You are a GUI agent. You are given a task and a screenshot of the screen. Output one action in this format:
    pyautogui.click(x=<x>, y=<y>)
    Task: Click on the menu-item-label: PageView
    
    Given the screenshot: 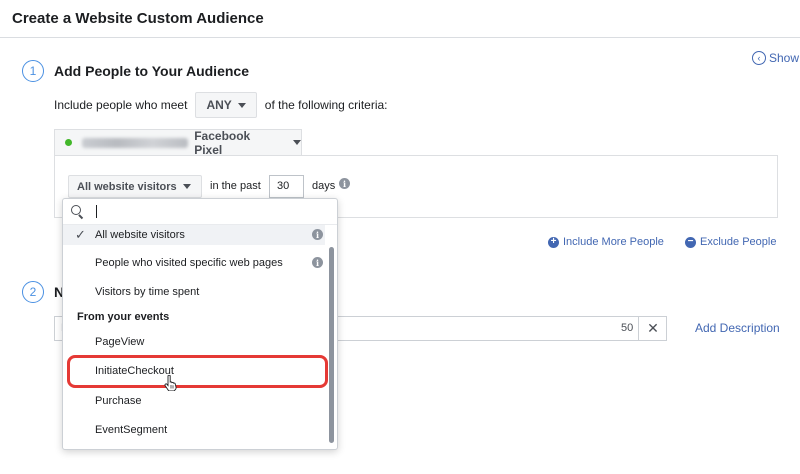 What is the action you would take?
    pyautogui.click(x=120, y=342)
    